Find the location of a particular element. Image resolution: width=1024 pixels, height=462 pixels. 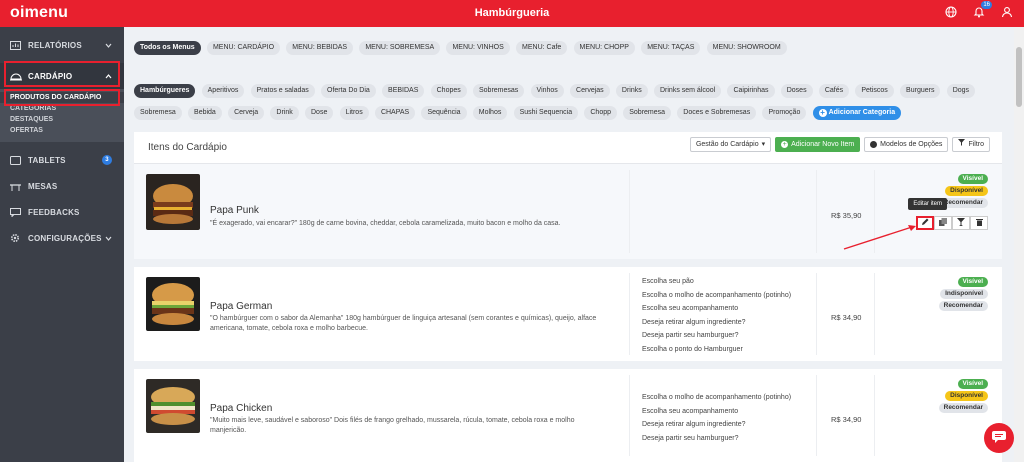

category-pill: Cerveja is located at coordinates (246, 113).